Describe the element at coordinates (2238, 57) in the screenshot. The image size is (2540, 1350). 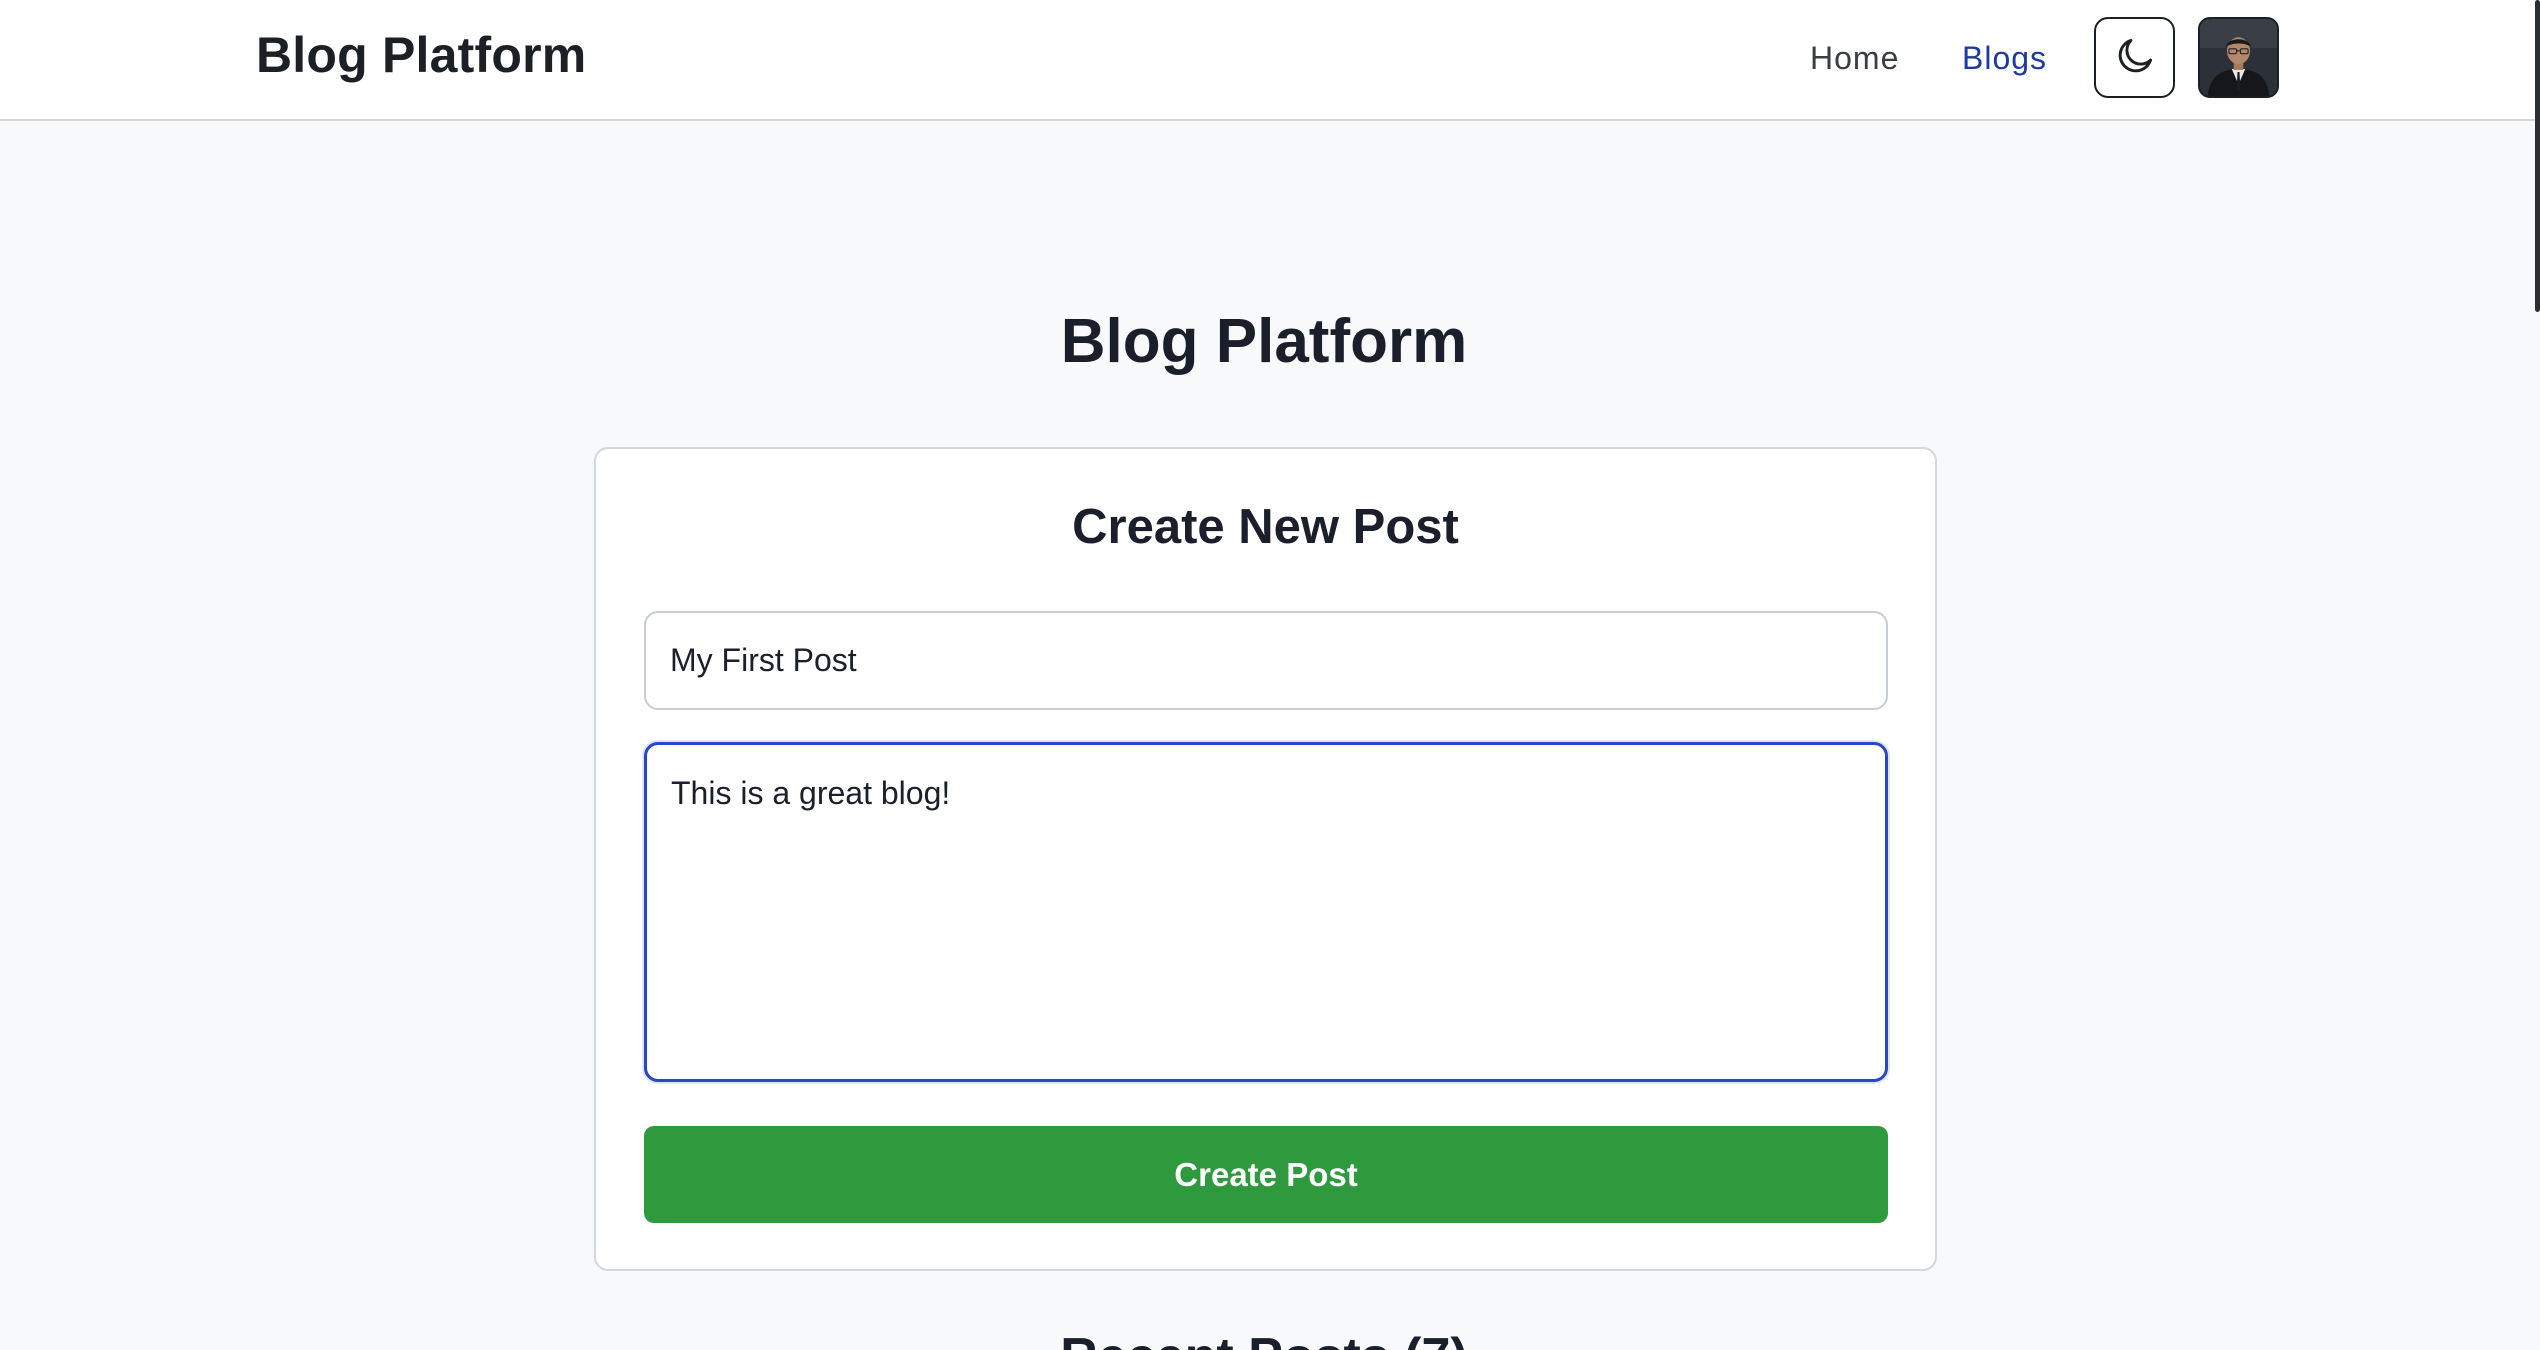
I see `user-avatar` at that location.